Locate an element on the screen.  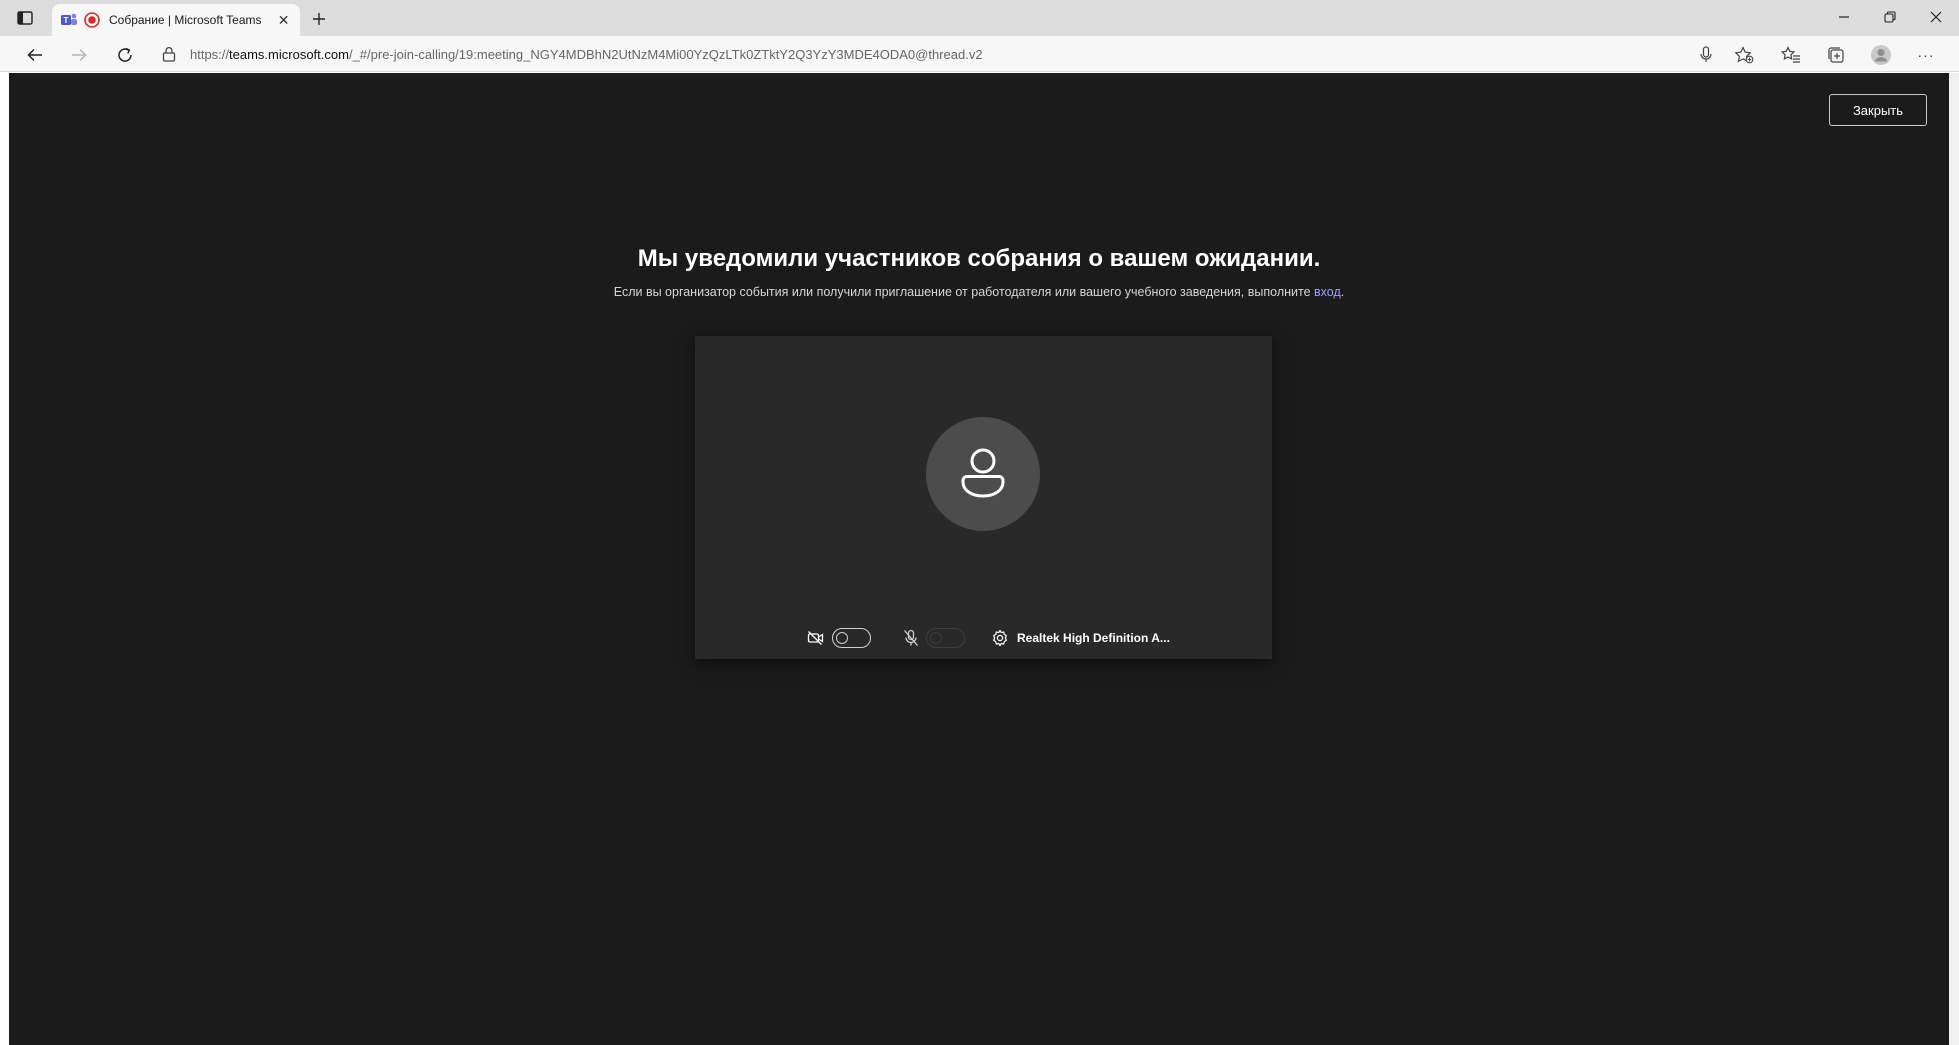
person-icon is located at coordinates (983, 473).